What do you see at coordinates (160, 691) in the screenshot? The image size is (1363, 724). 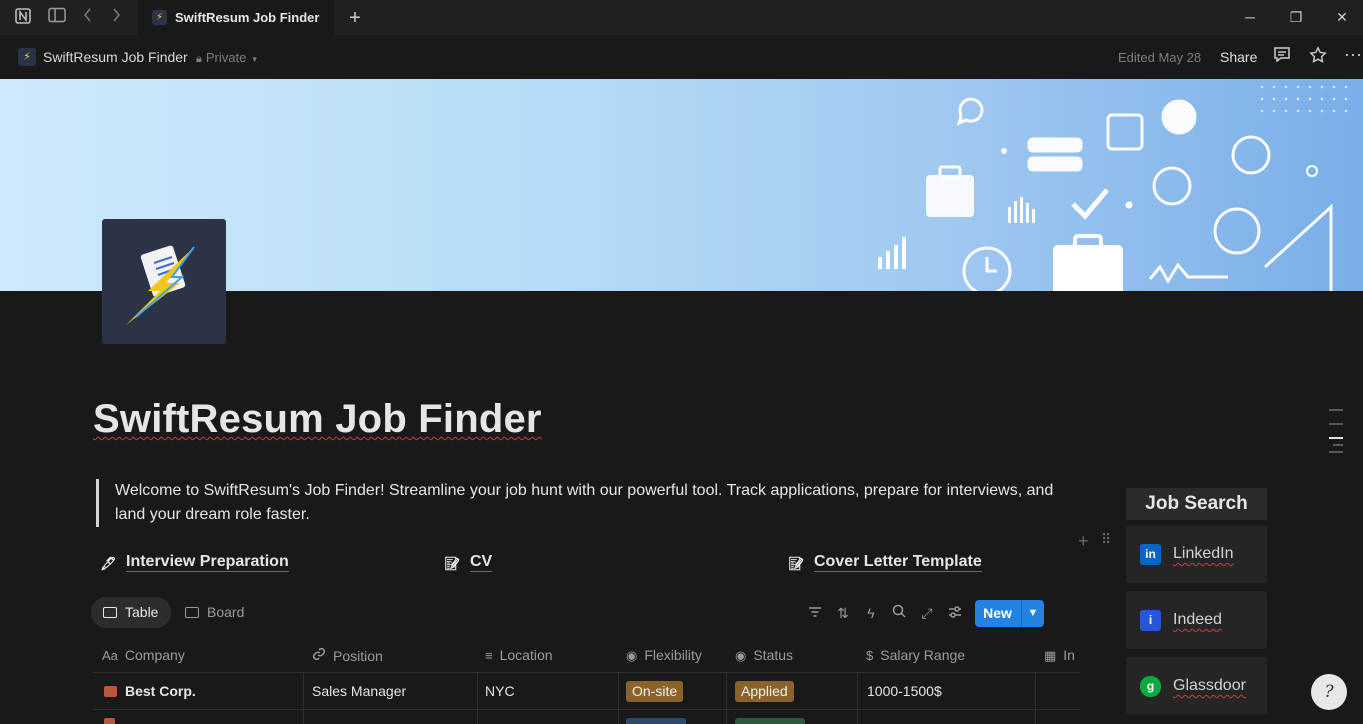 I see `company-cell: Best Corp.` at bounding box center [160, 691].